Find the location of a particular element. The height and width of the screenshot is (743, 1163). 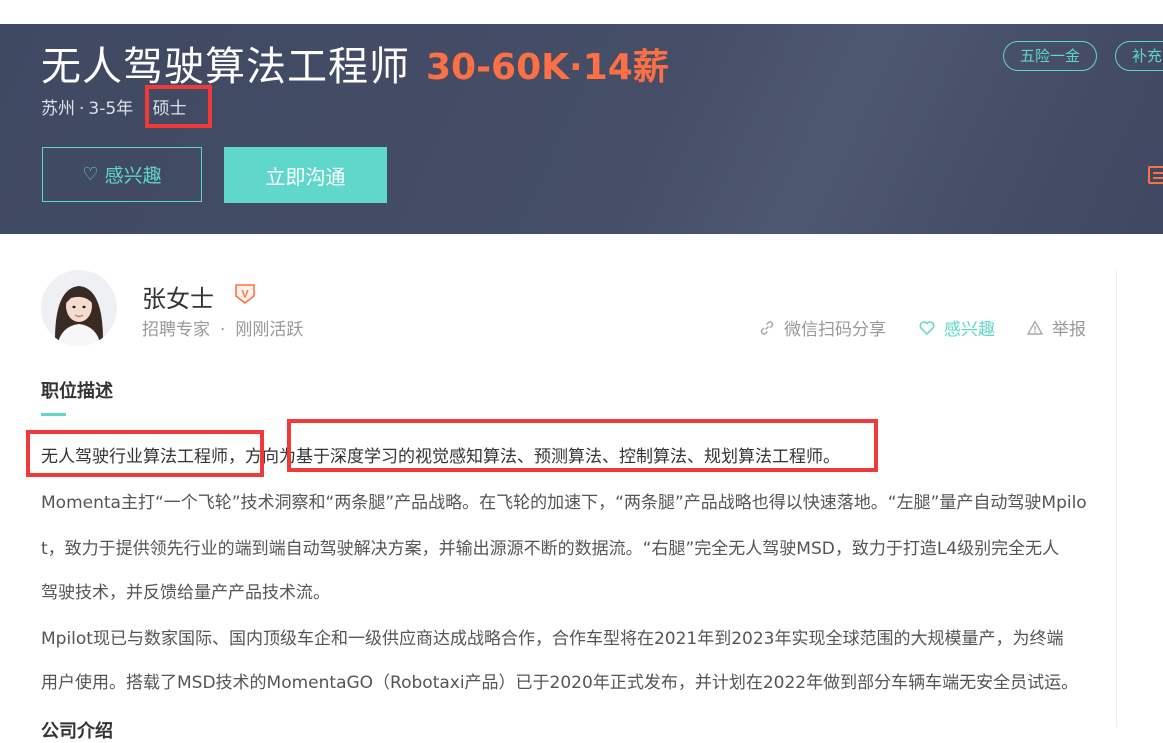

interest-button: ♡ 感兴趣 is located at coordinates (122, 174).